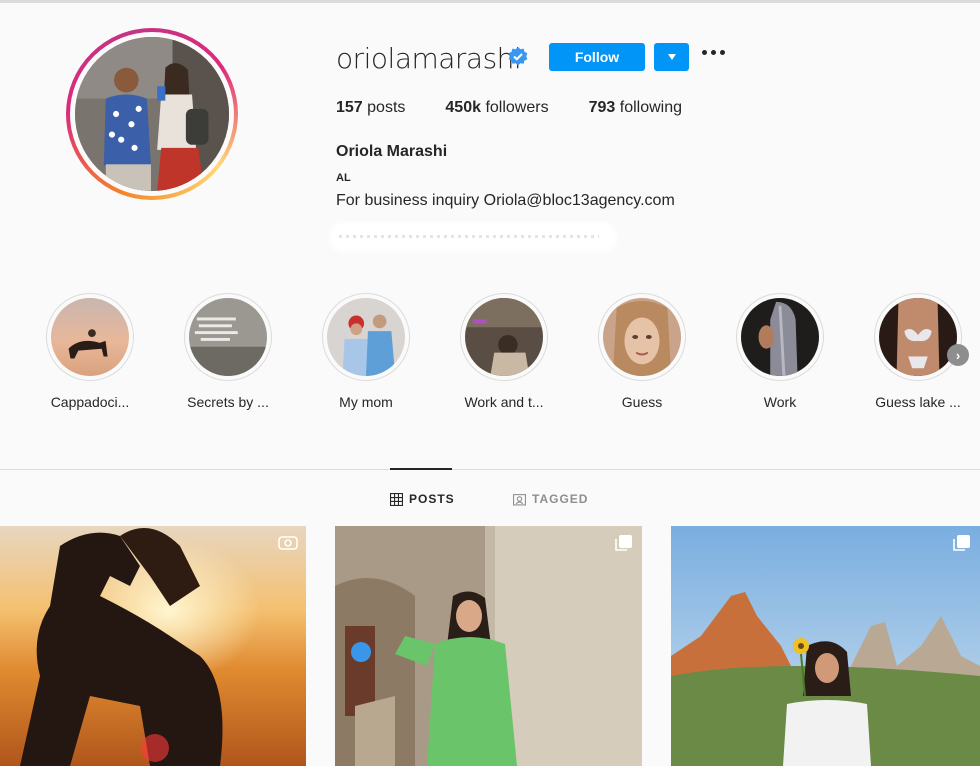 The height and width of the screenshot is (766, 980). What do you see at coordinates (713, 52) in the screenshot?
I see `more-options-icon` at bounding box center [713, 52].